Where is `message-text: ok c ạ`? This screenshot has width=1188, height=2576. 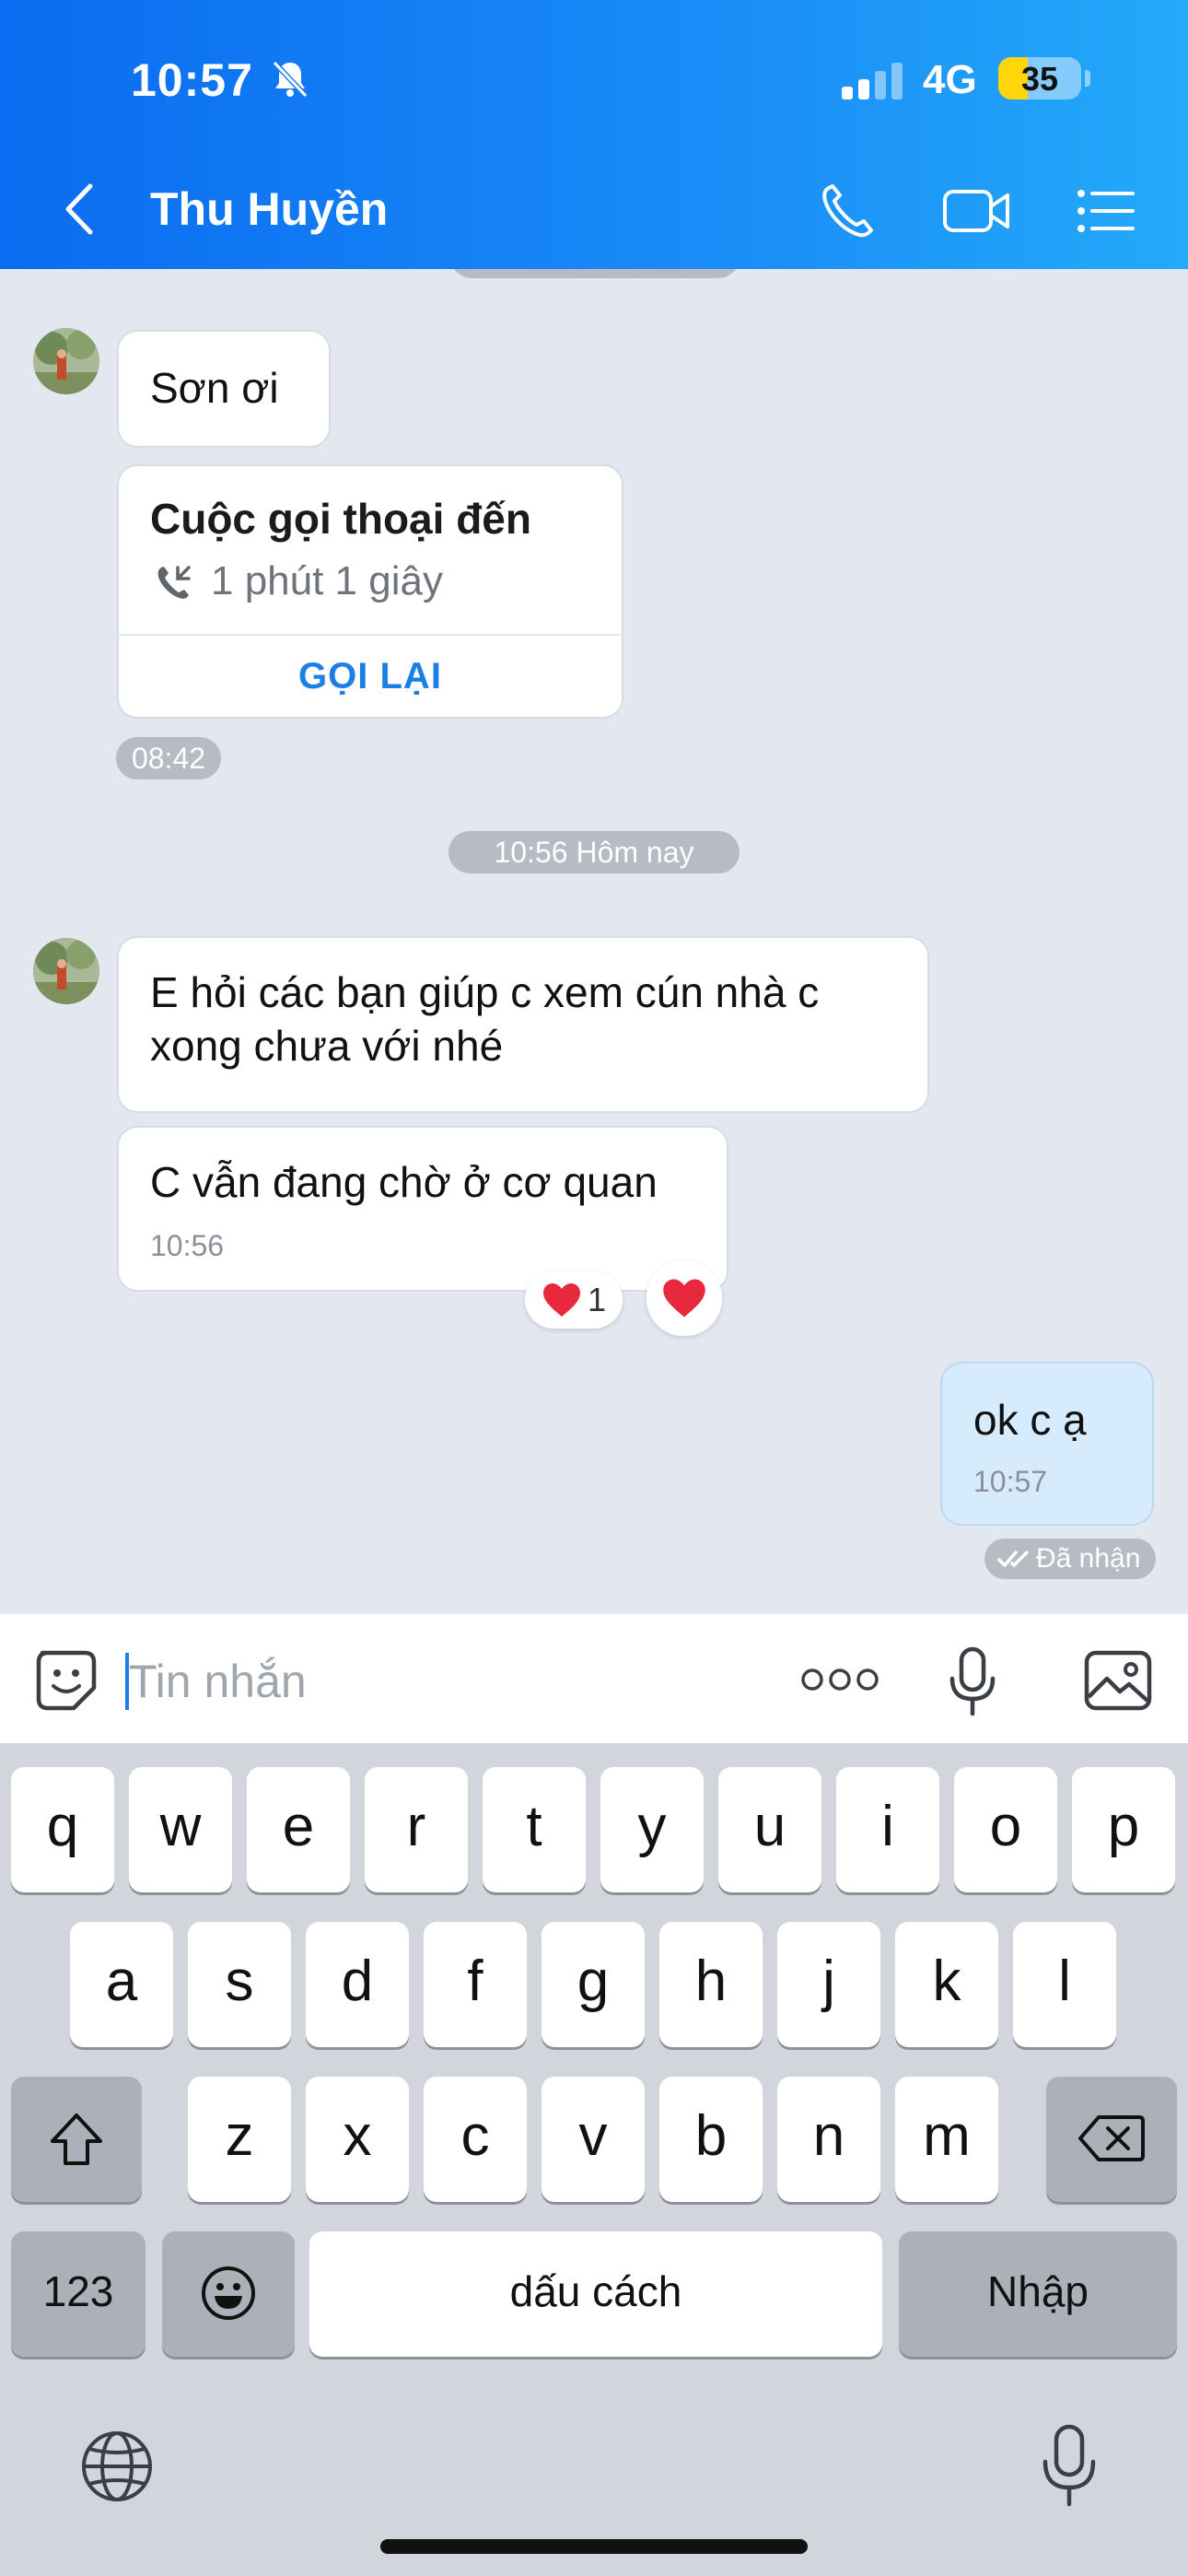
message-text: ok c ạ is located at coordinates (1030, 1420).